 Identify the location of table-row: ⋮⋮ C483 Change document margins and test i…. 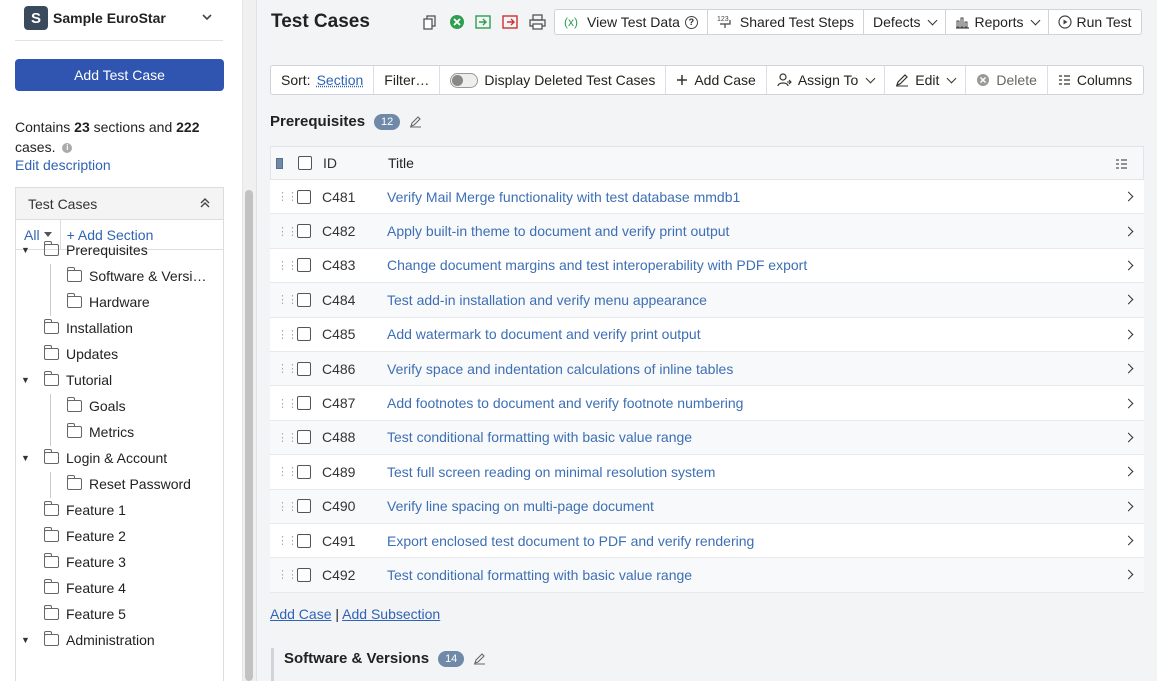
(707, 266).